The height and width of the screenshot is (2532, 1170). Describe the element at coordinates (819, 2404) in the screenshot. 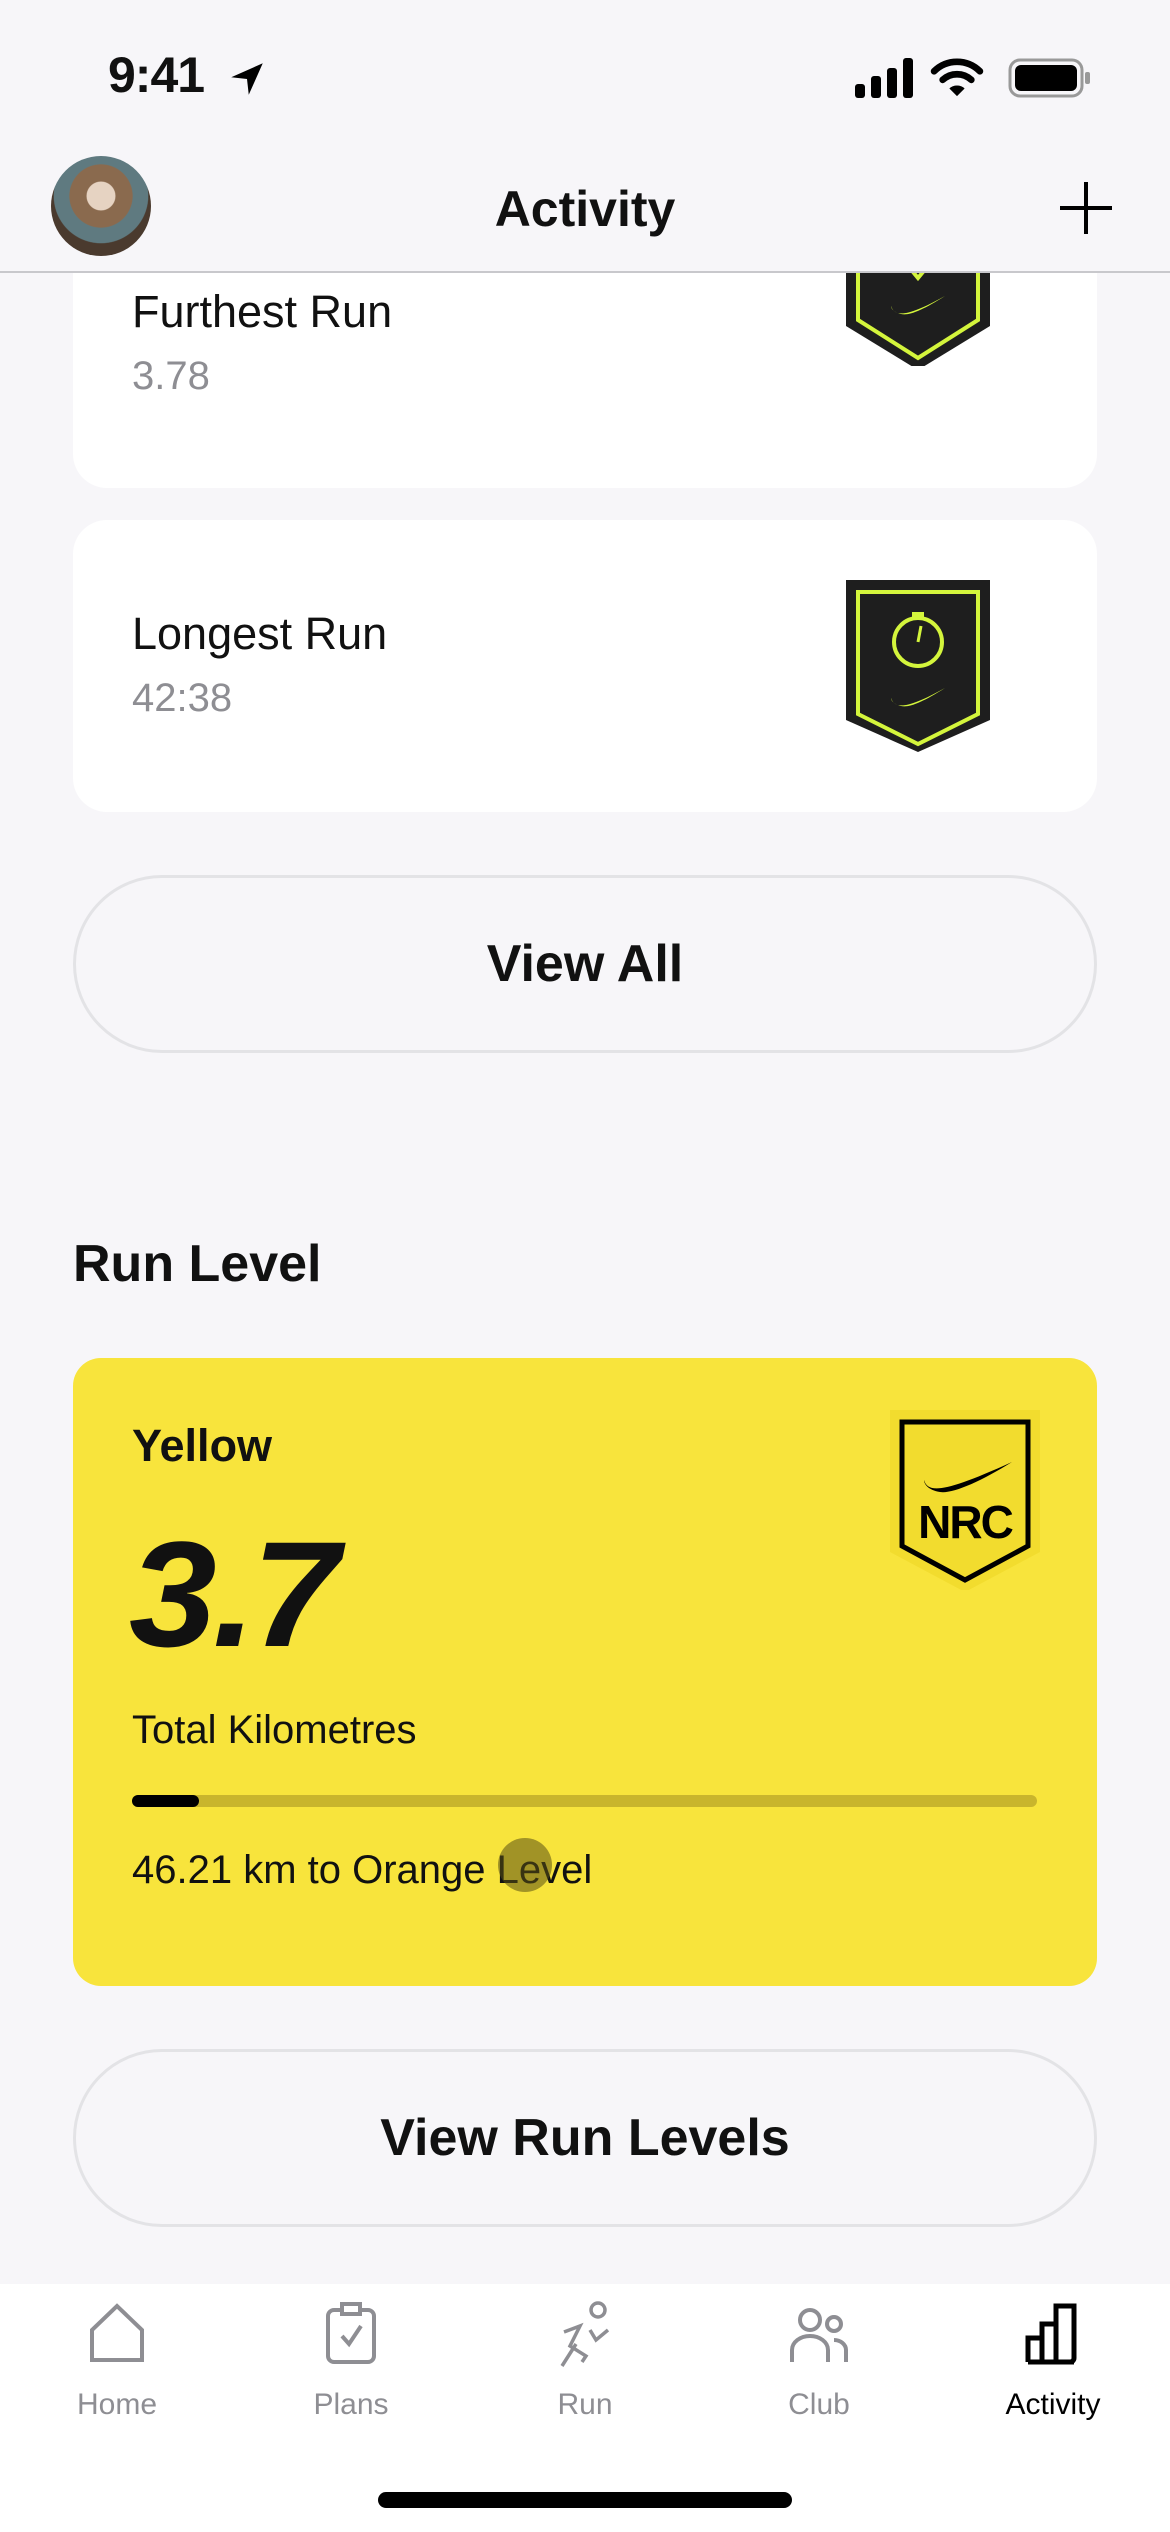

I see `tab-label: Club` at that location.